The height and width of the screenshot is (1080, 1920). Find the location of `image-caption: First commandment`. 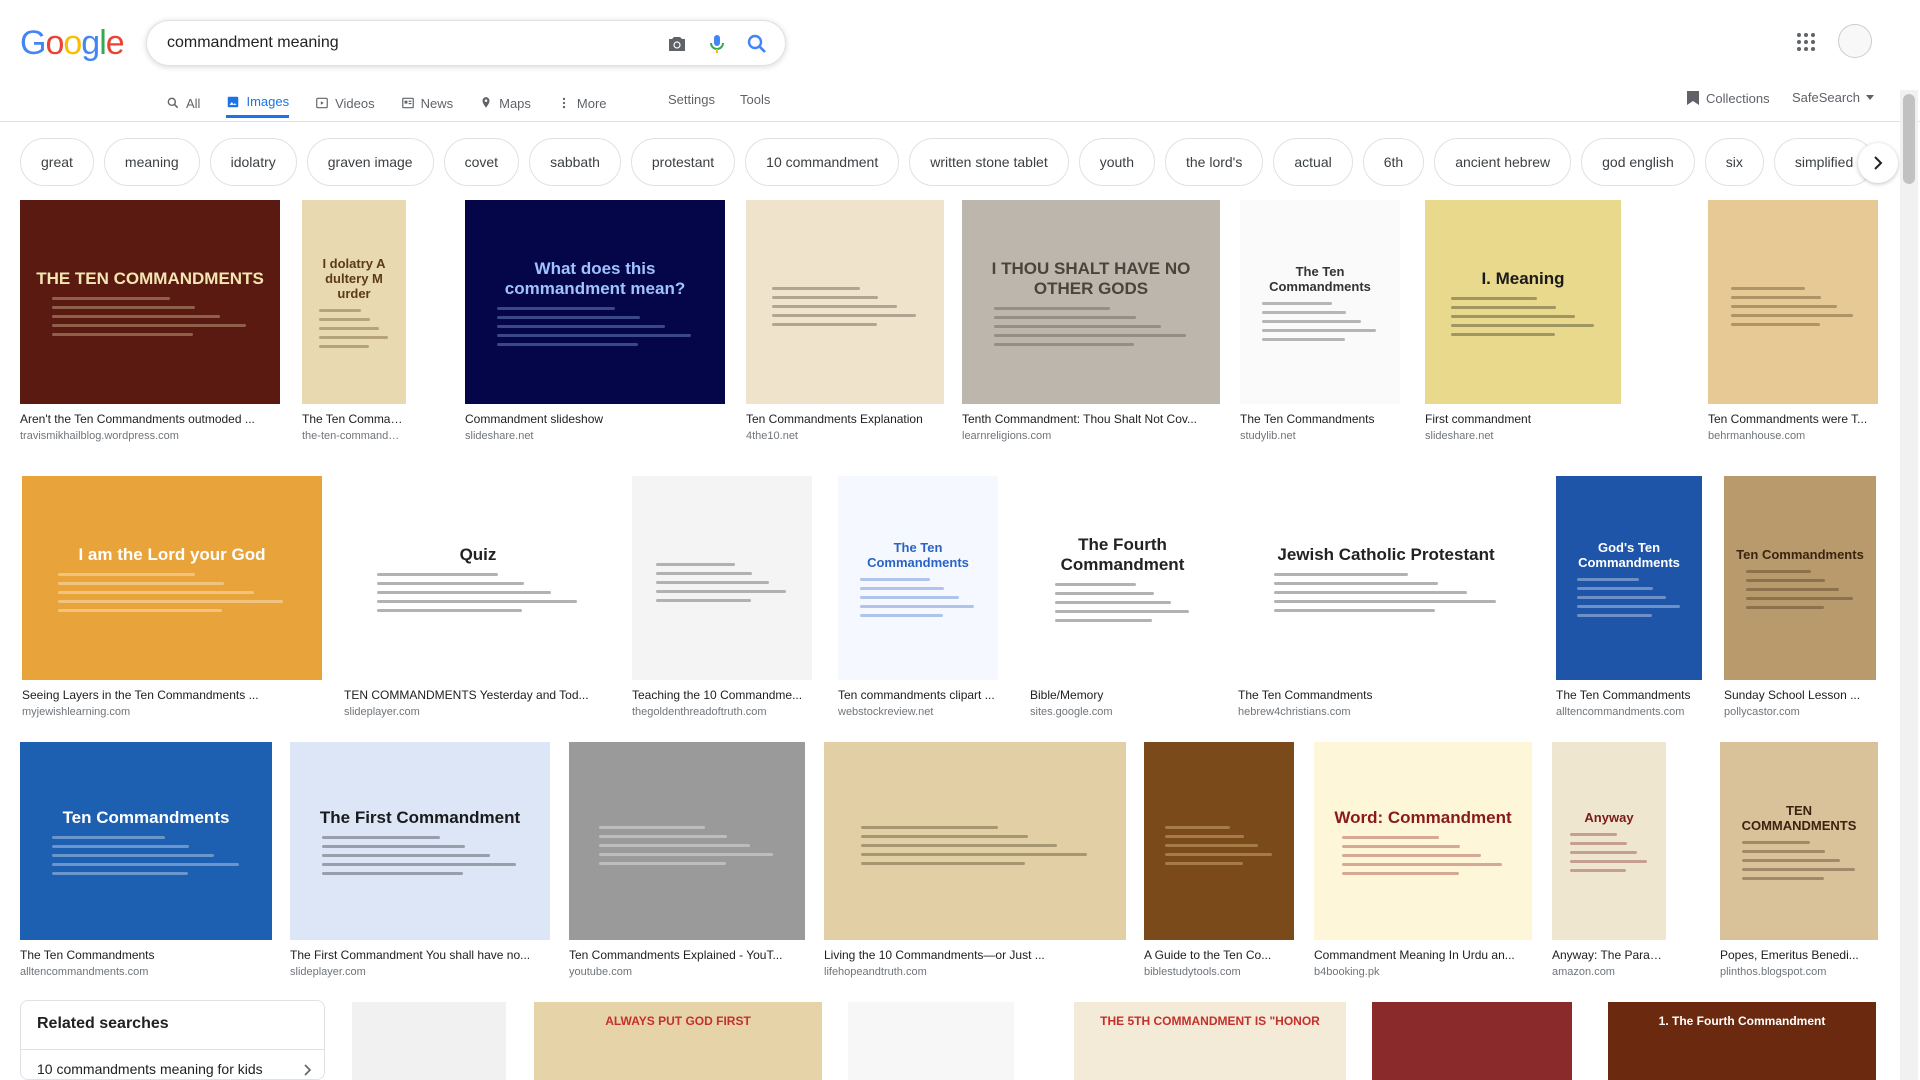

image-caption: First commandment is located at coordinates (1523, 419).